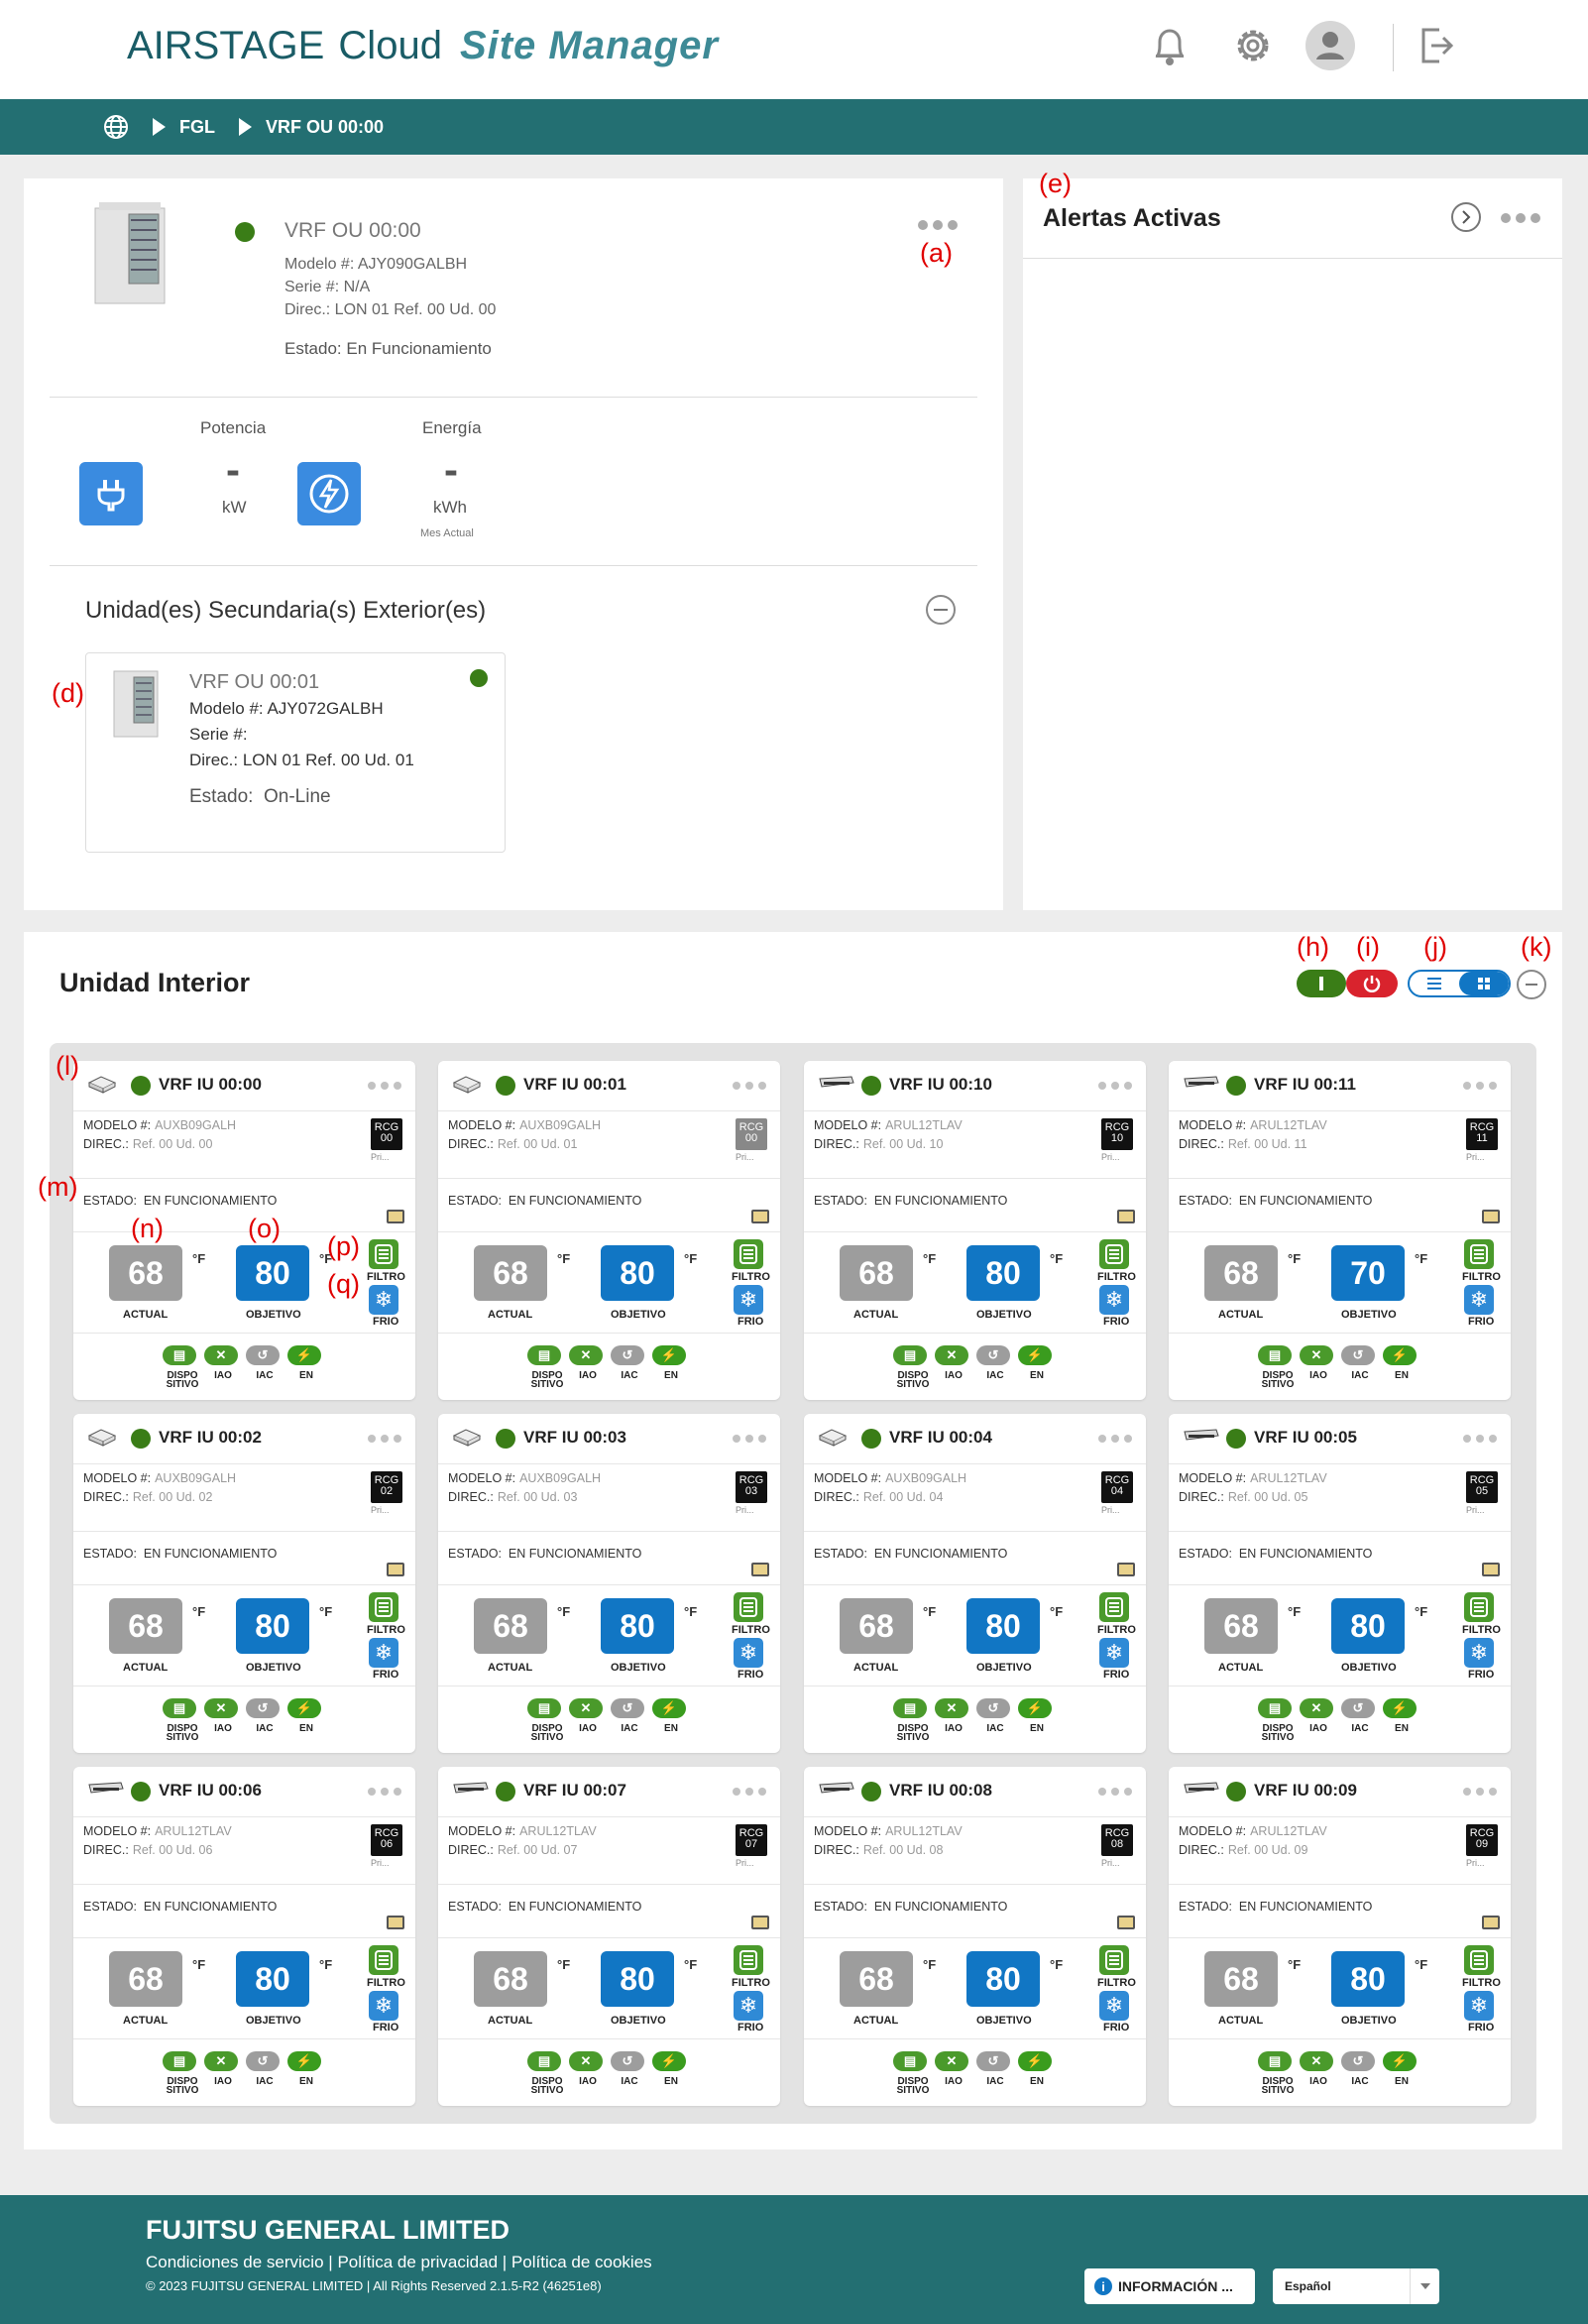 This screenshot has width=1588, height=2324. What do you see at coordinates (1484, 983) in the screenshot?
I see `grid-view-icon` at bounding box center [1484, 983].